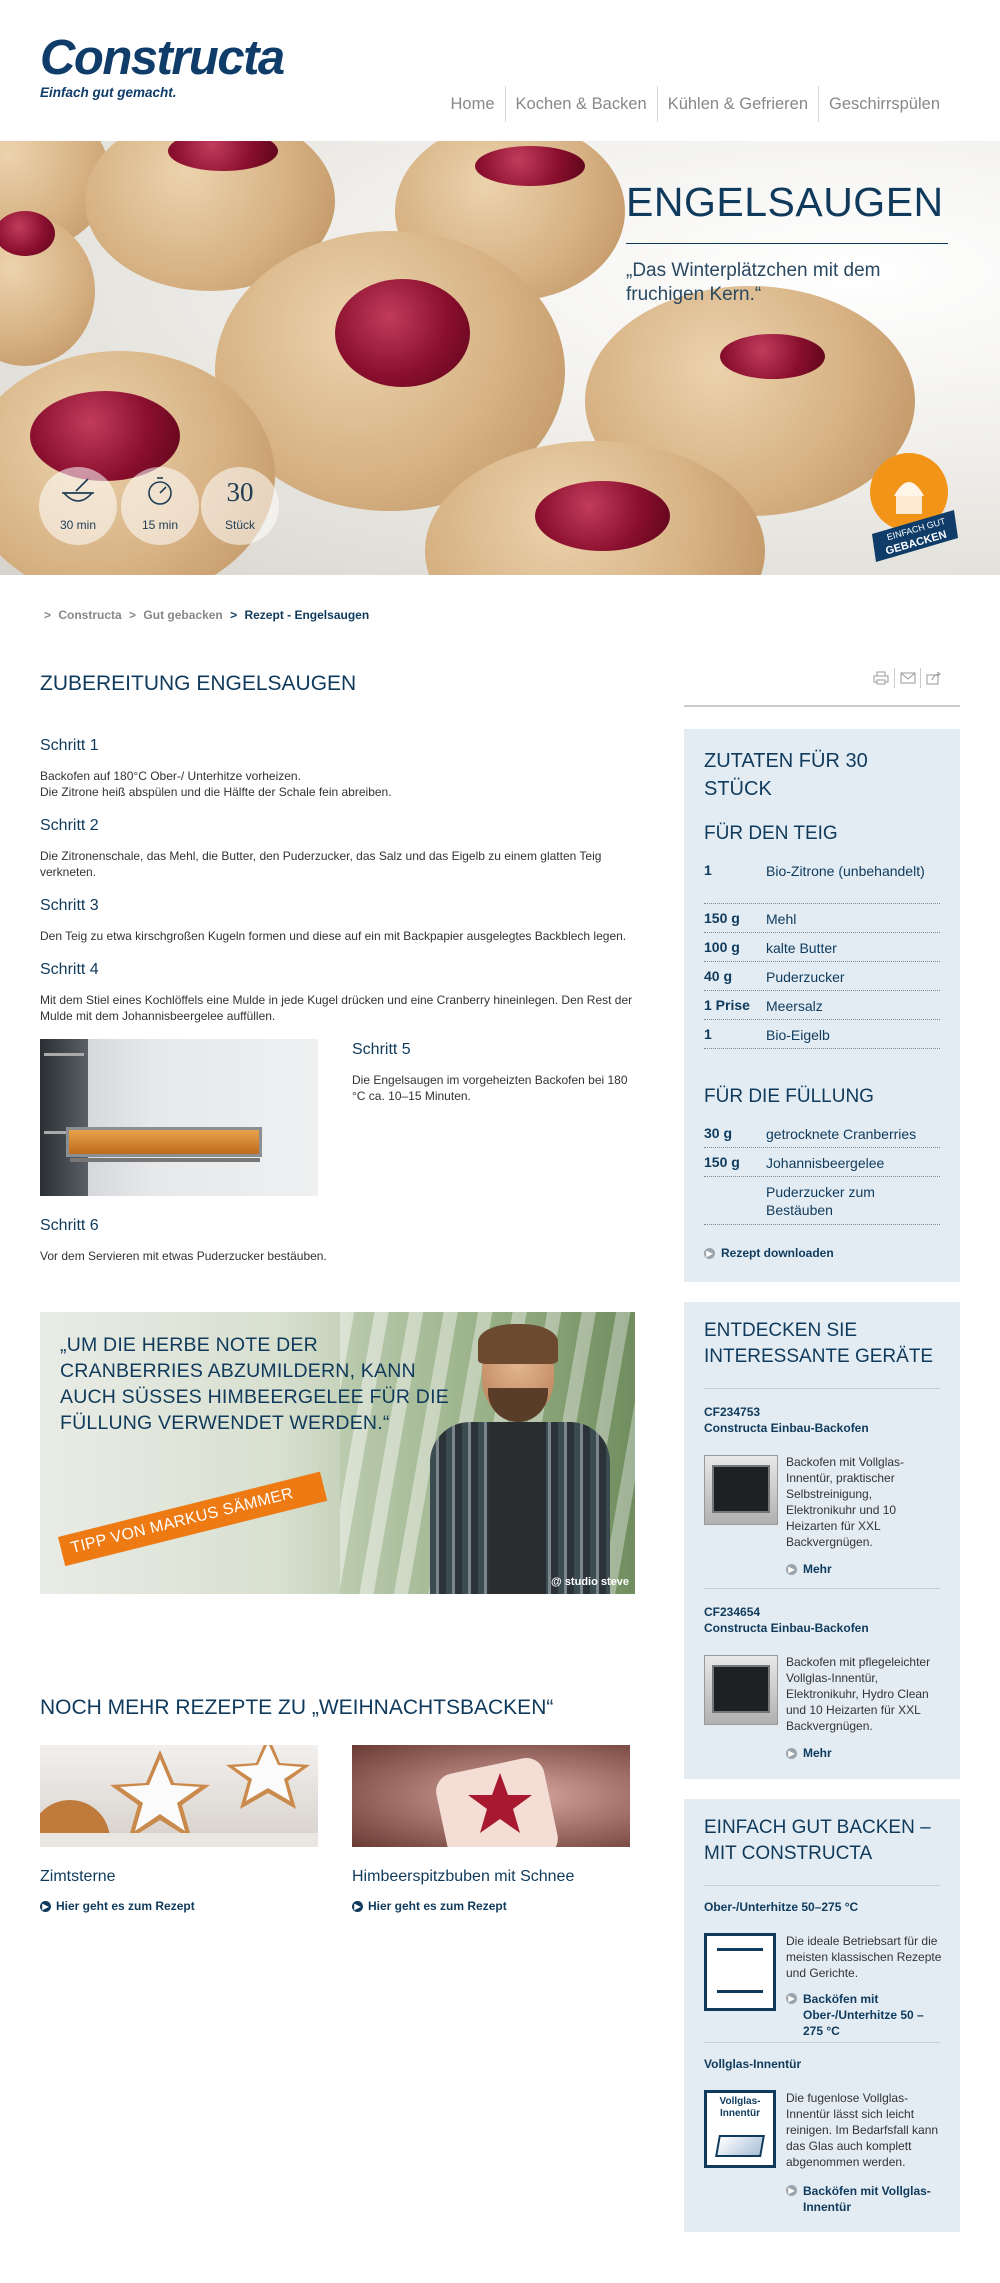 The height and width of the screenshot is (2283, 1000). Describe the element at coordinates (785, 202) in the screenshot. I see `hero-title: ENGELSAUGEN` at that location.